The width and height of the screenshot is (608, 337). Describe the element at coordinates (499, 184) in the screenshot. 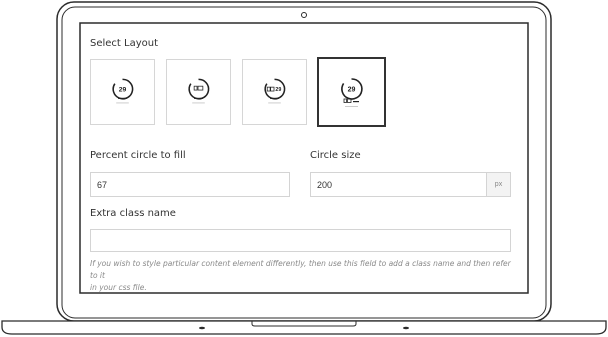

I see `circle-size-unit: px` at that location.